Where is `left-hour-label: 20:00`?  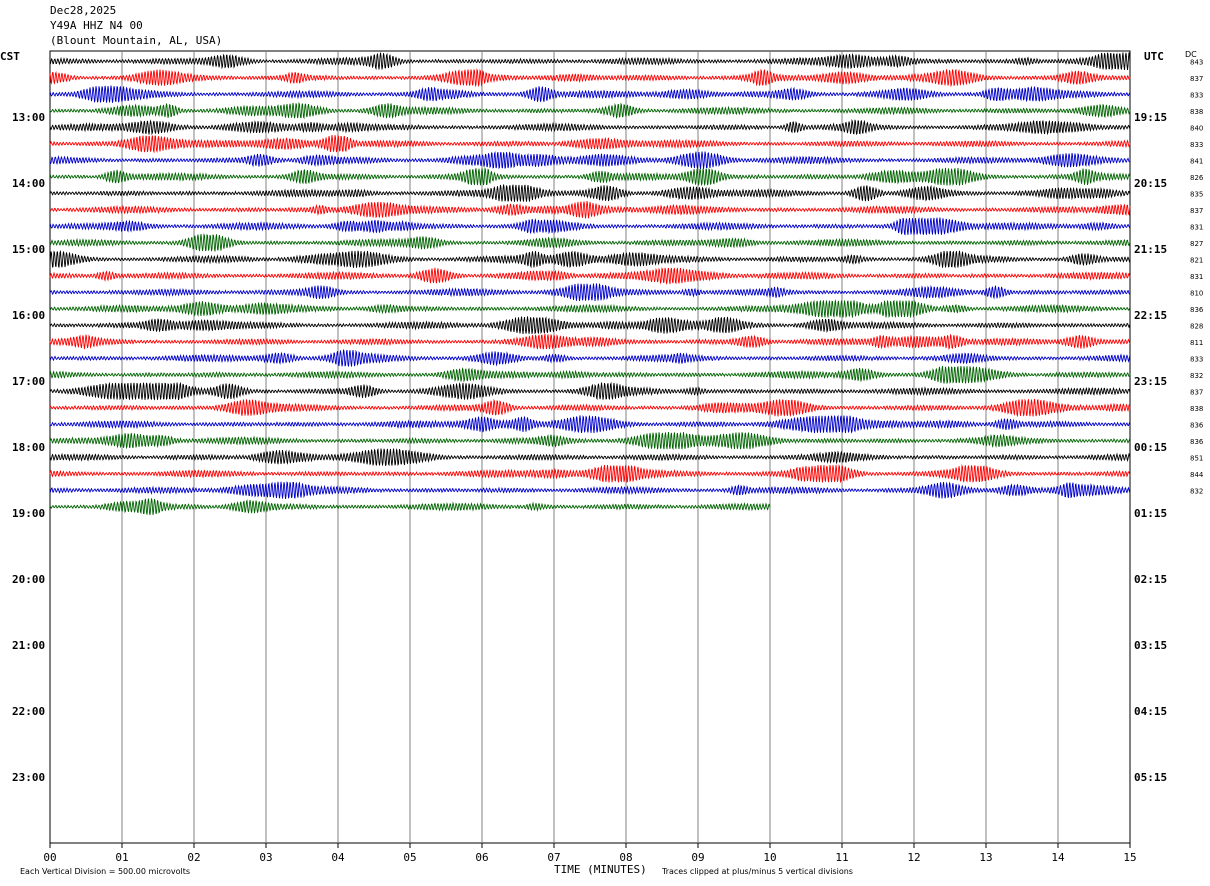 left-hour-label: 20:00 is located at coordinates (28, 579).